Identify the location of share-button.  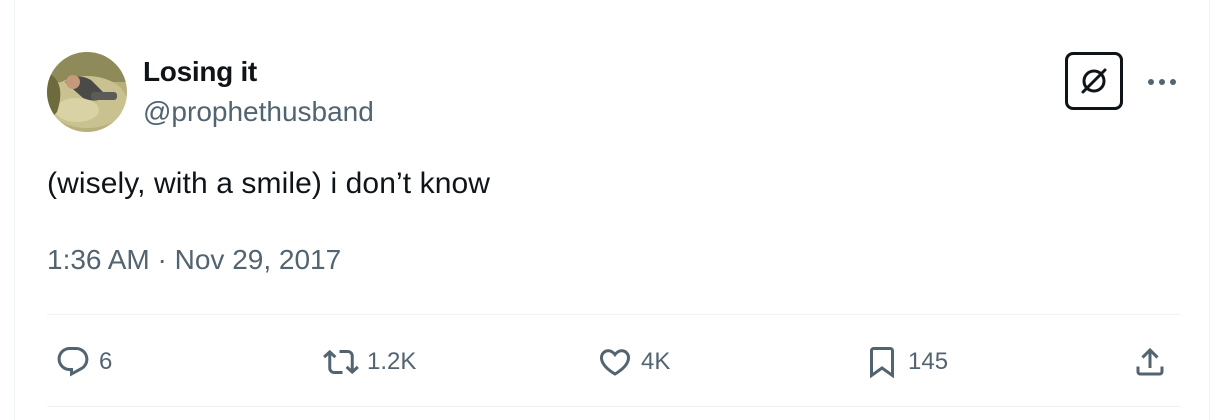
(1150, 362).